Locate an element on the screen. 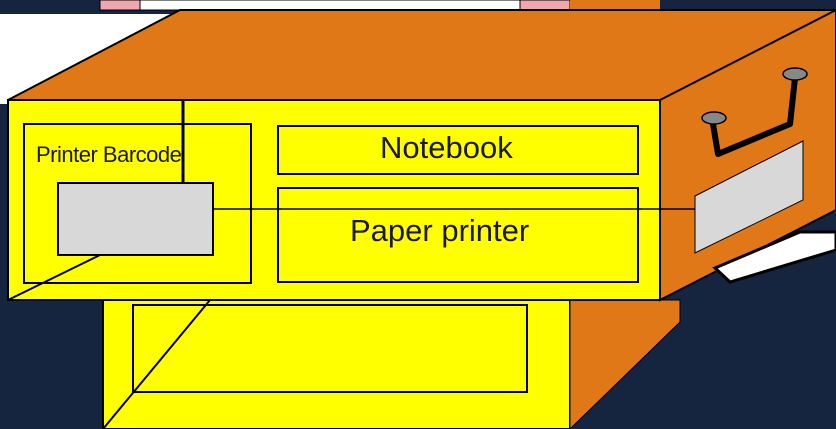  lower-stand-side is located at coordinates (625, 364).